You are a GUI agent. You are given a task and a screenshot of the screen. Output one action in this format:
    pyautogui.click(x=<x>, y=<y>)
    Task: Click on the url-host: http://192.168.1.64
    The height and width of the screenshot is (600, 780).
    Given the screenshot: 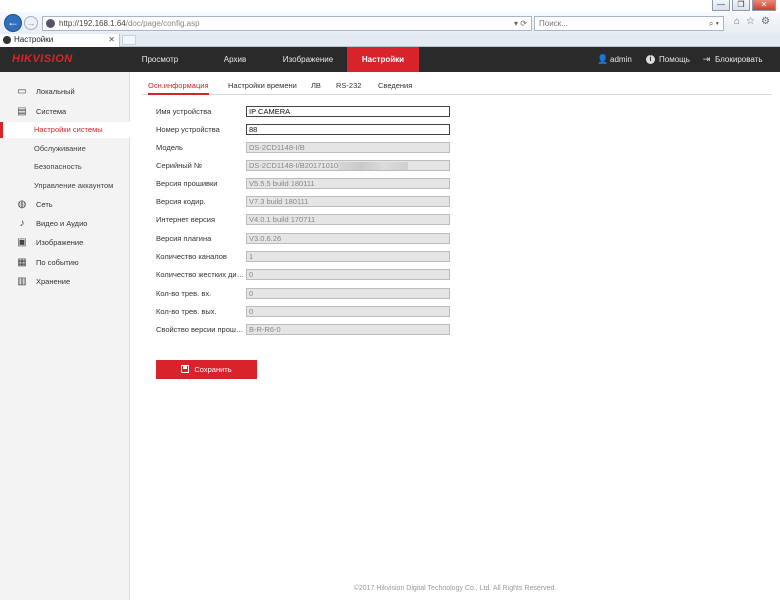 What is the action you would take?
    pyautogui.click(x=92, y=23)
    